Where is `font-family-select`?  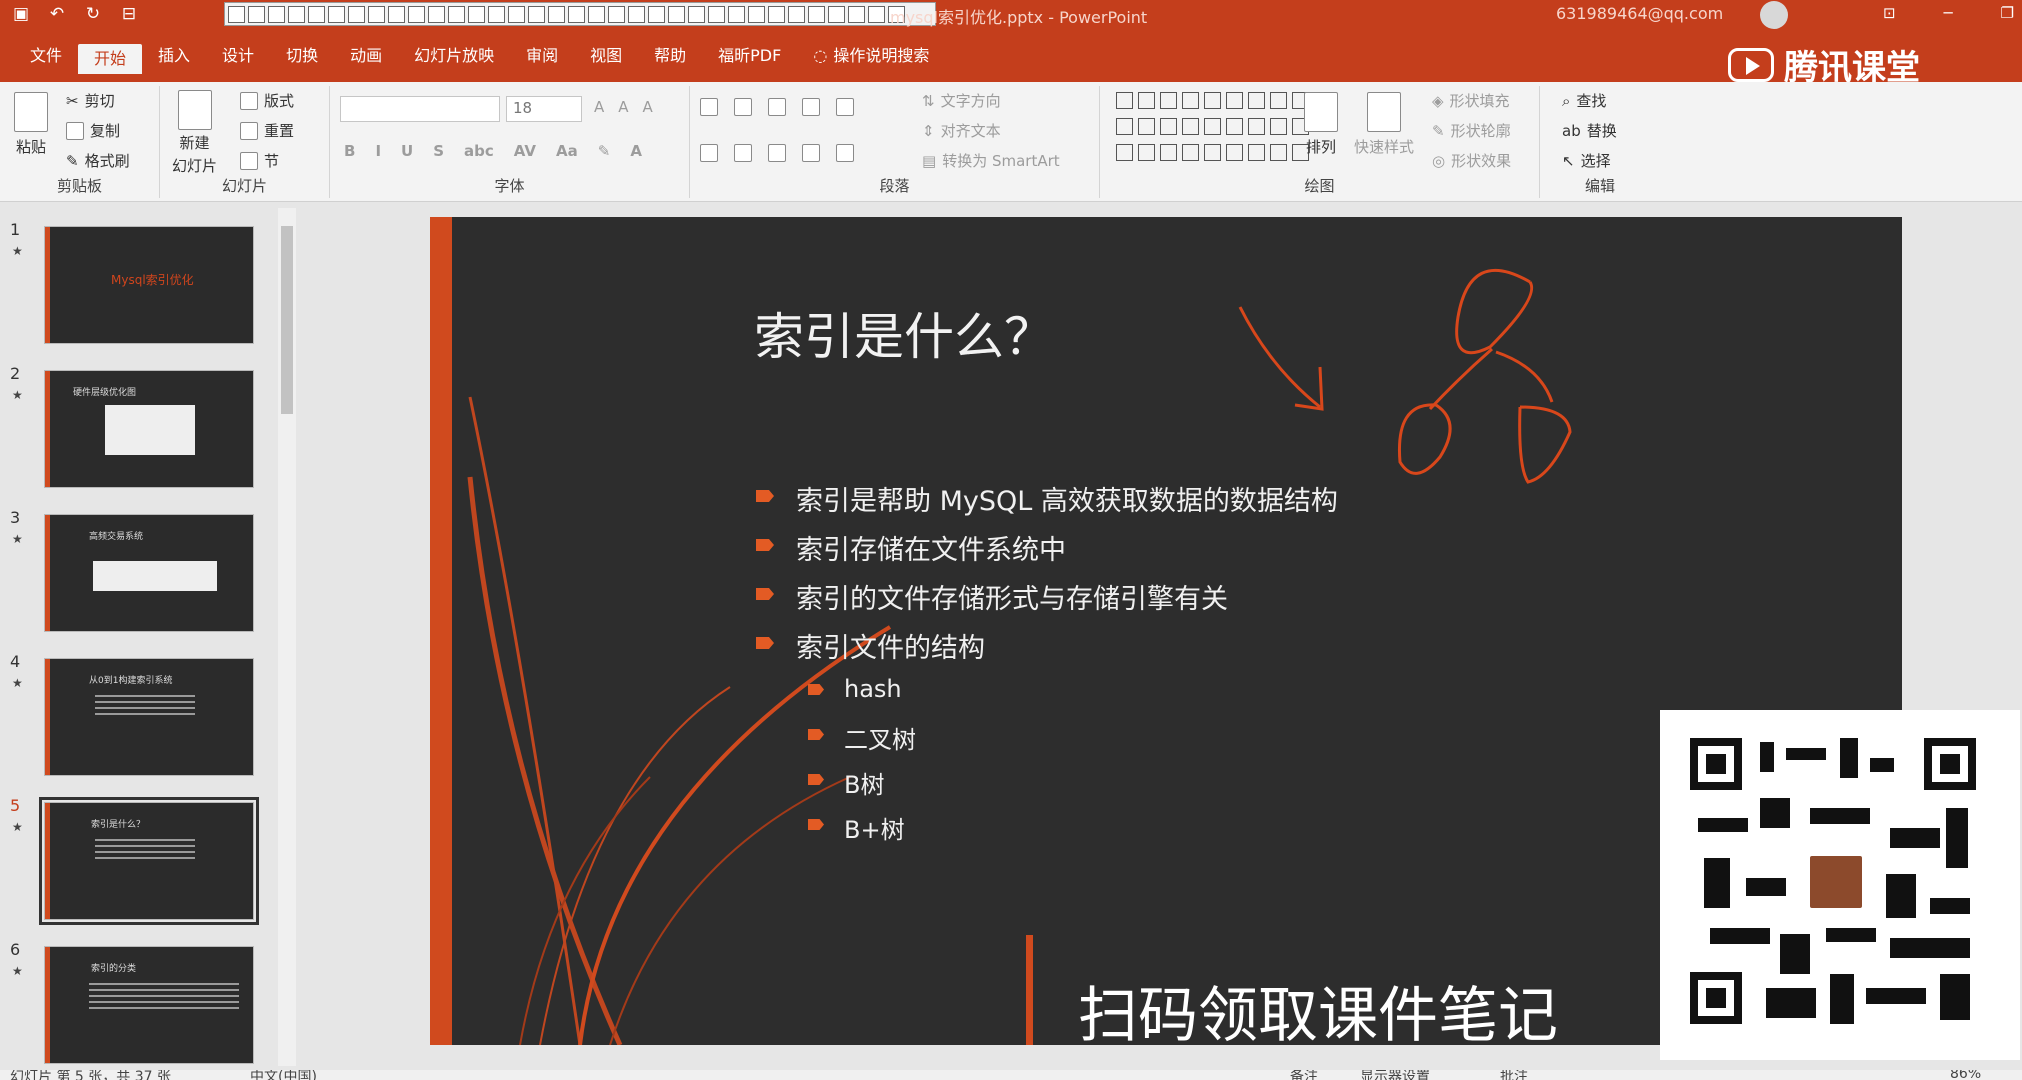 font-family-select is located at coordinates (420, 109).